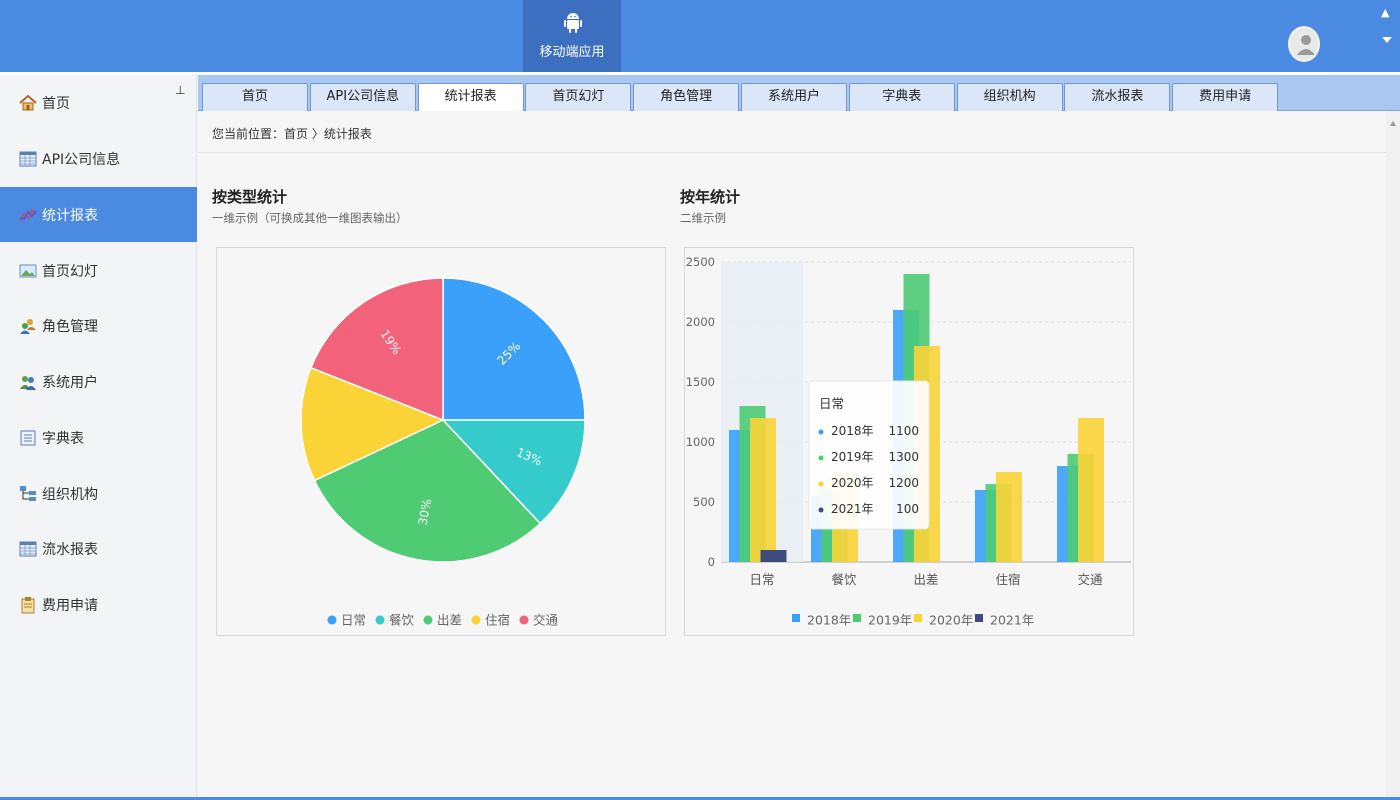 This screenshot has height=800, width=1400. I want to click on legend-label: 餐饮, so click(402, 620).